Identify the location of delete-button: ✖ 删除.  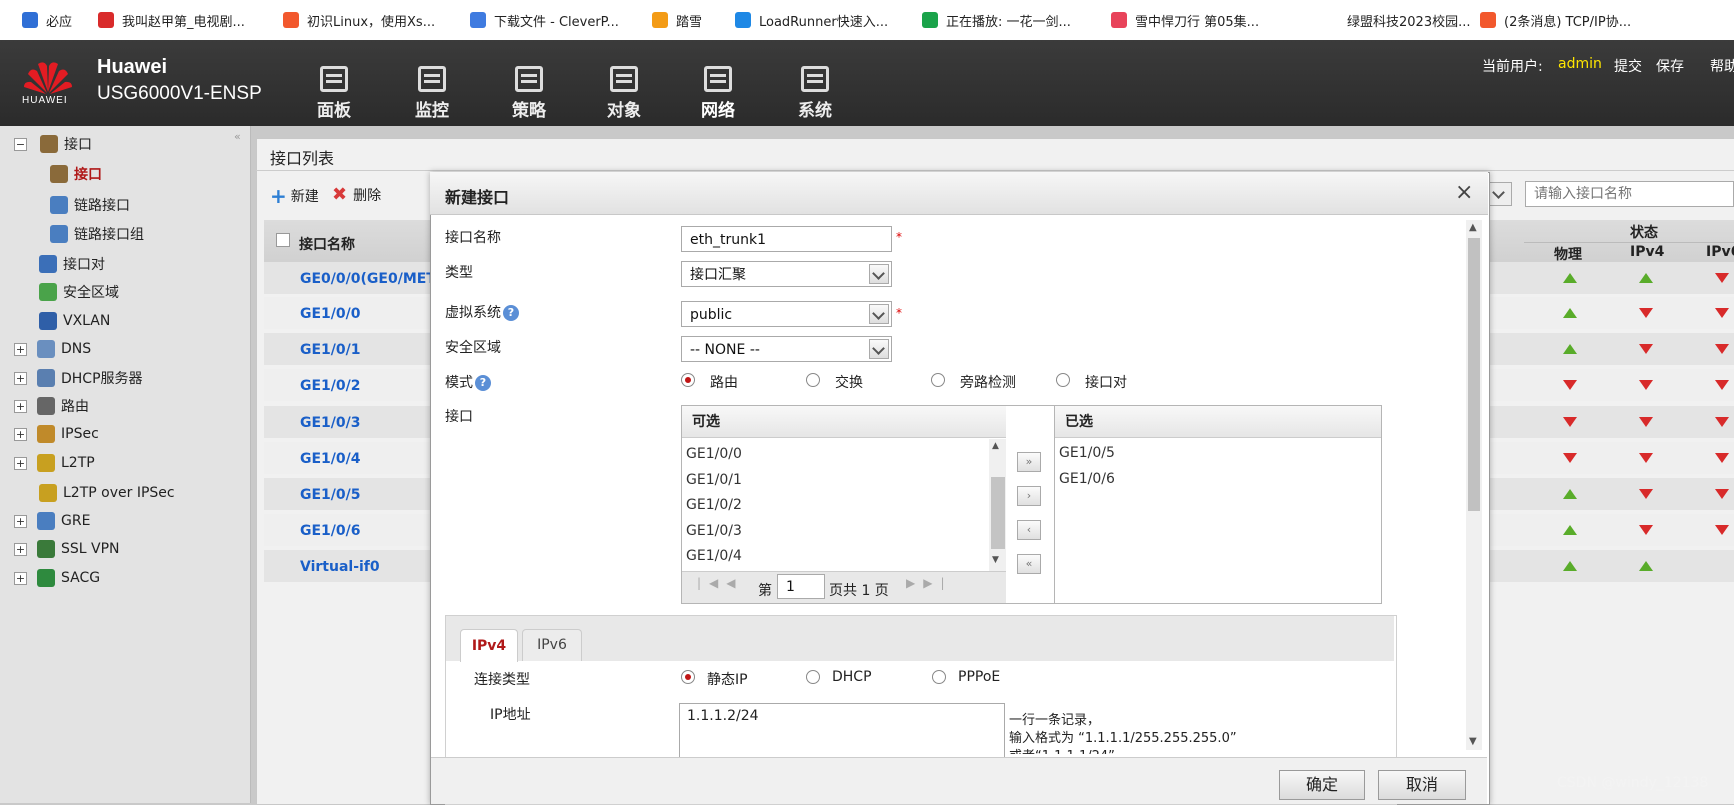
(356, 194).